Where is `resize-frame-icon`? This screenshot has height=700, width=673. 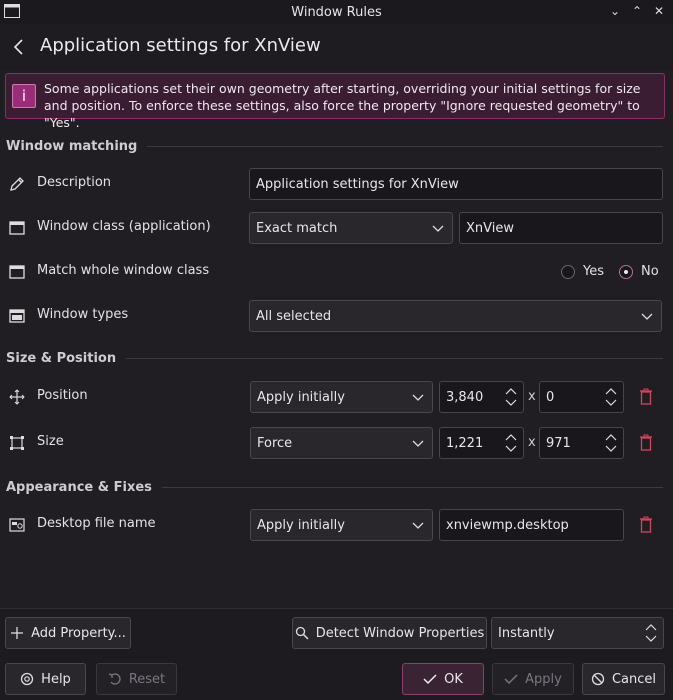 resize-frame-icon is located at coordinates (17, 443).